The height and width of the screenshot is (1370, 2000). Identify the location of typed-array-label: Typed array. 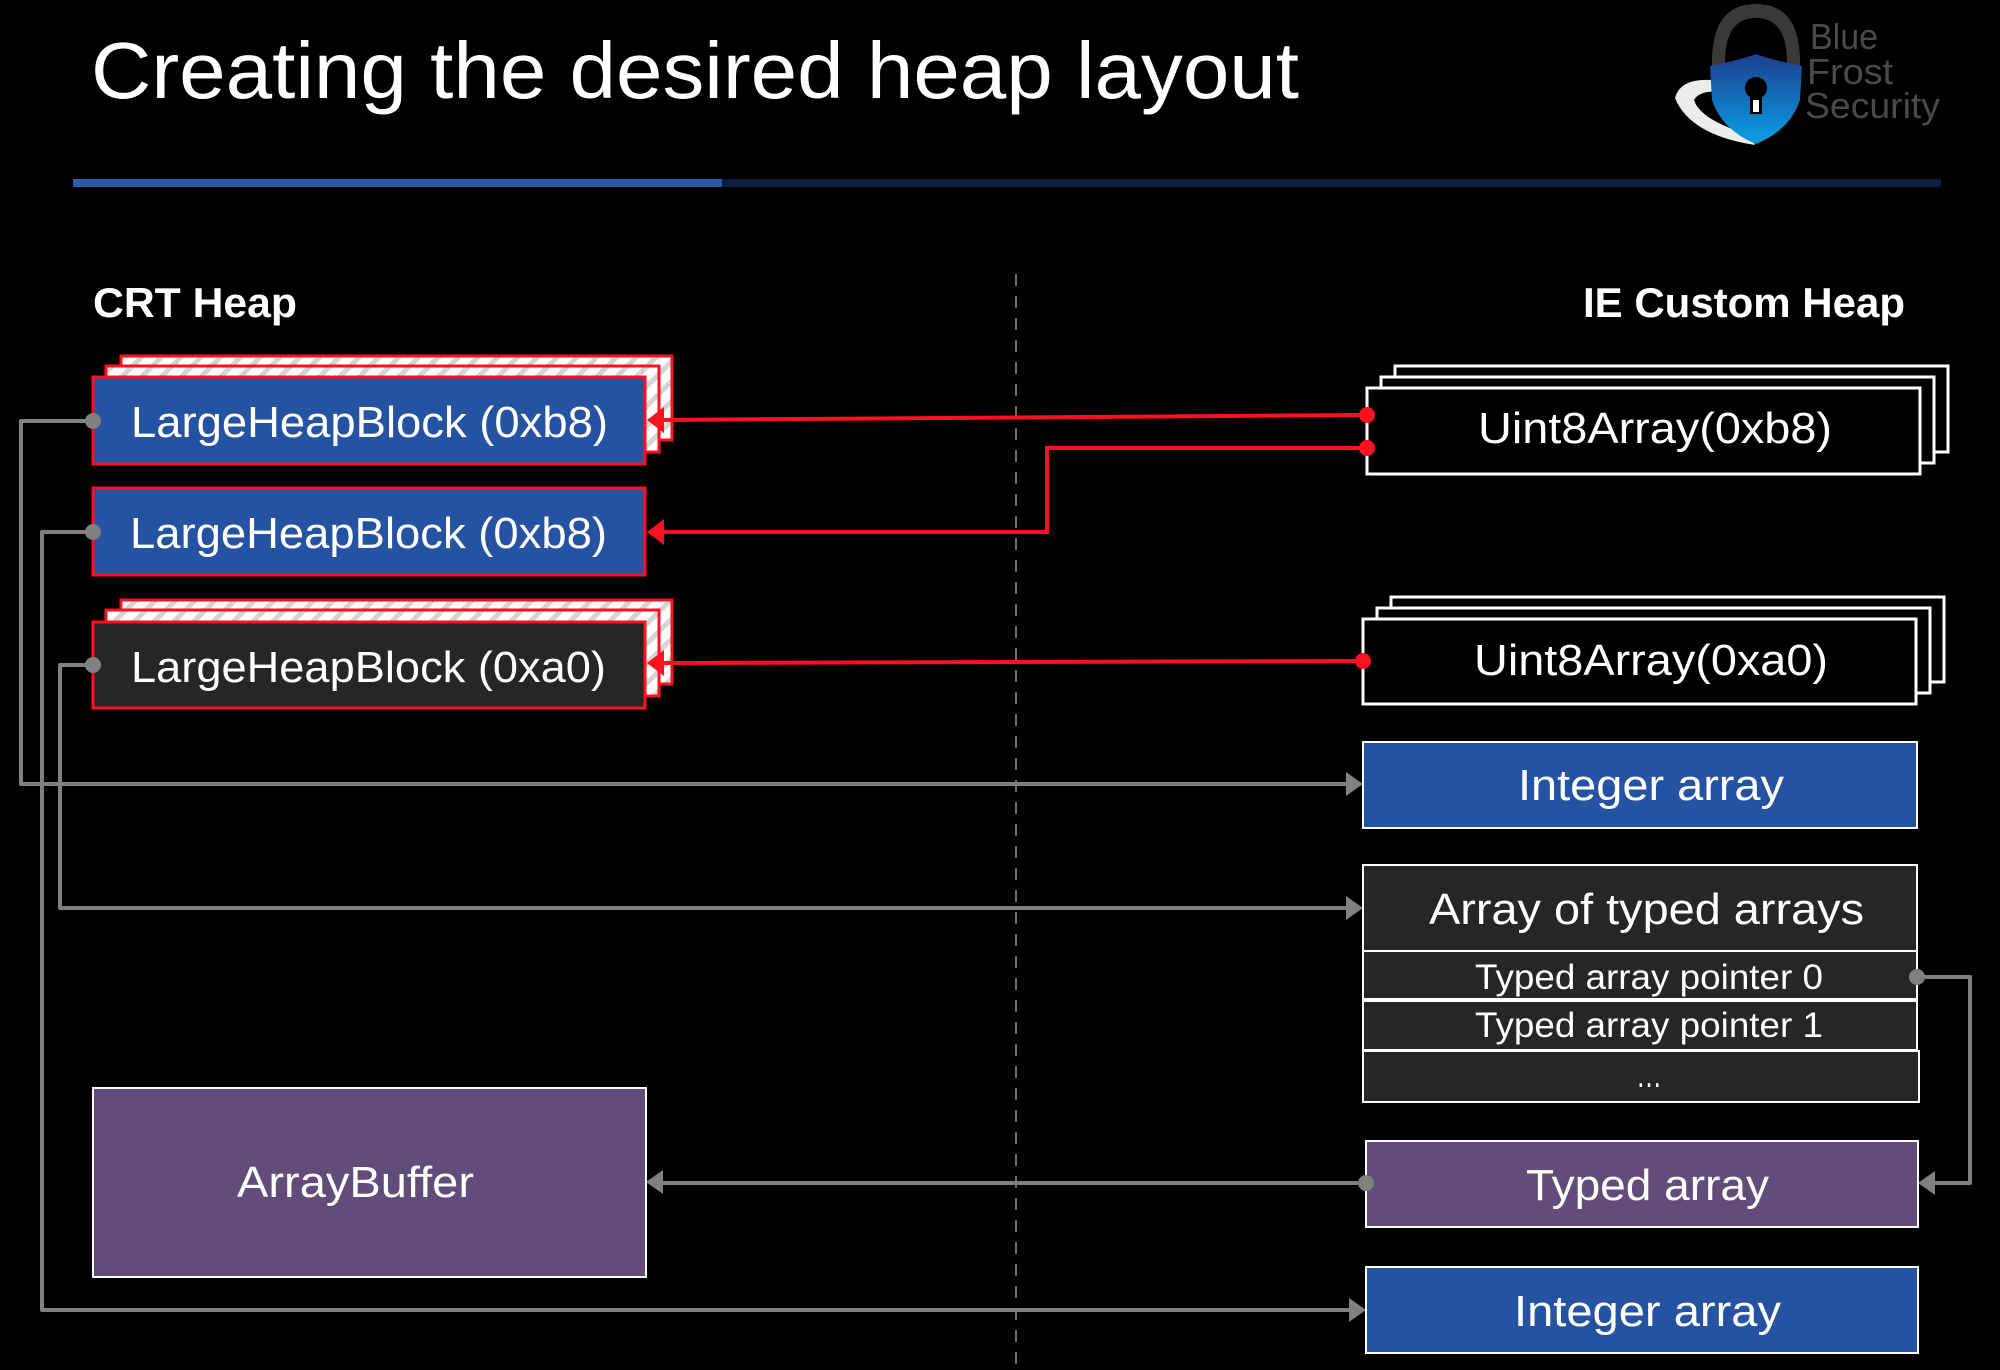
(1647, 1185).